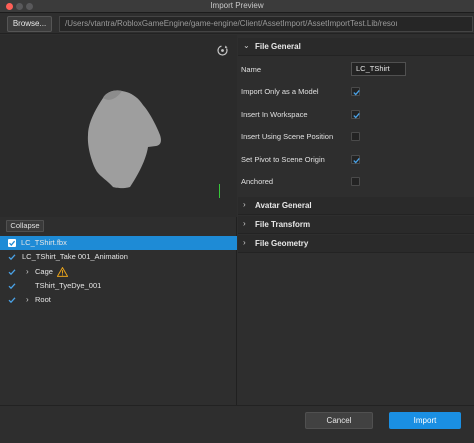 The height and width of the screenshot is (443, 474). What do you see at coordinates (257, 181) in the screenshot?
I see `prop-label: Anchored` at bounding box center [257, 181].